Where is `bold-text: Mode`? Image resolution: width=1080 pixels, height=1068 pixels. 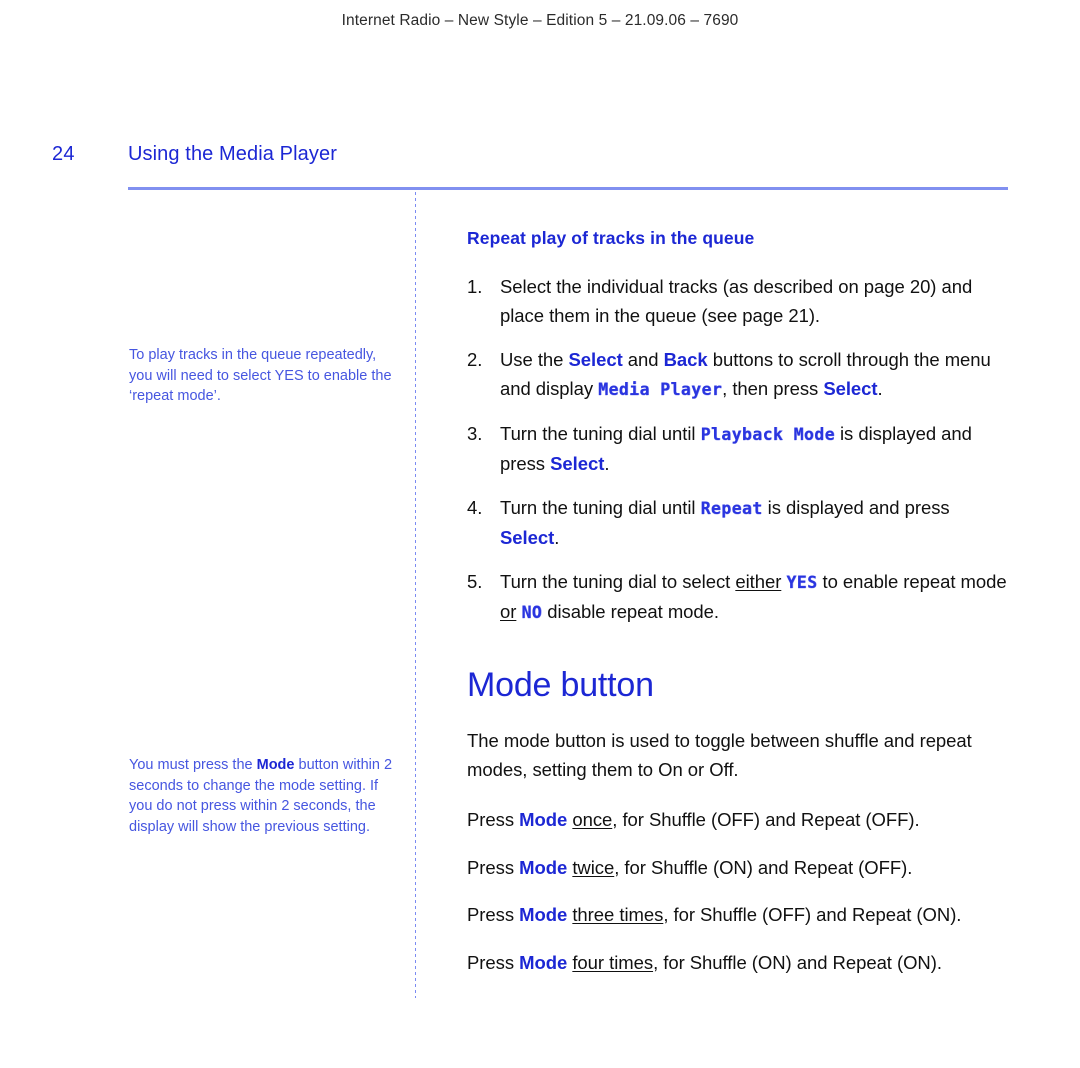
bold-text: Mode is located at coordinates (275, 765).